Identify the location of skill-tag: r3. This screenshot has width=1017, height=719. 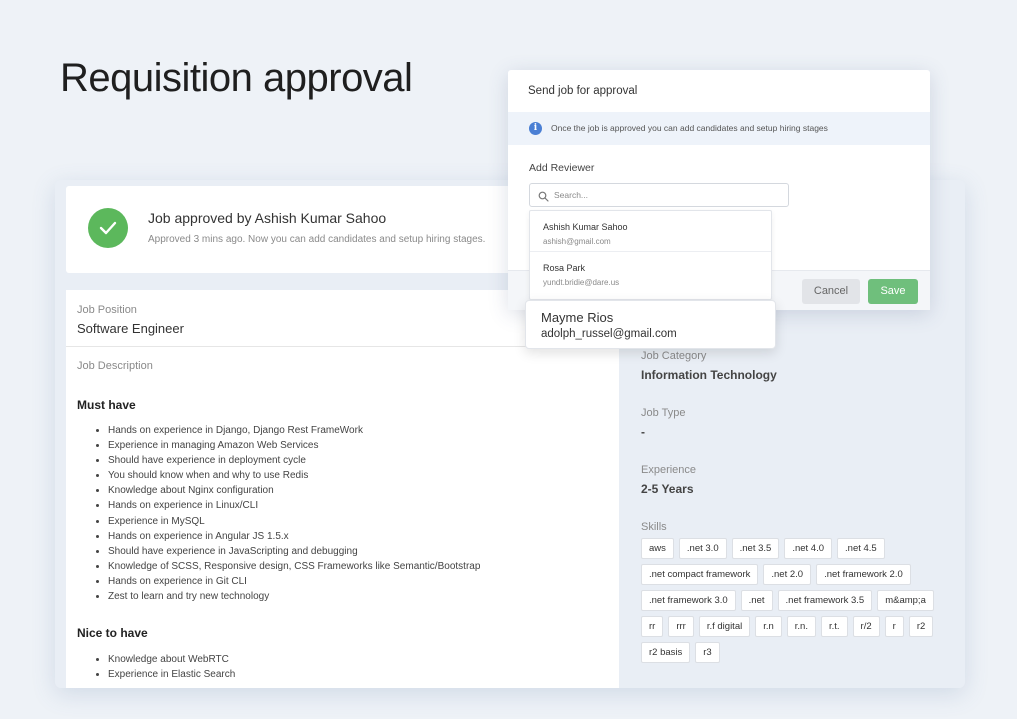
(707, 652).